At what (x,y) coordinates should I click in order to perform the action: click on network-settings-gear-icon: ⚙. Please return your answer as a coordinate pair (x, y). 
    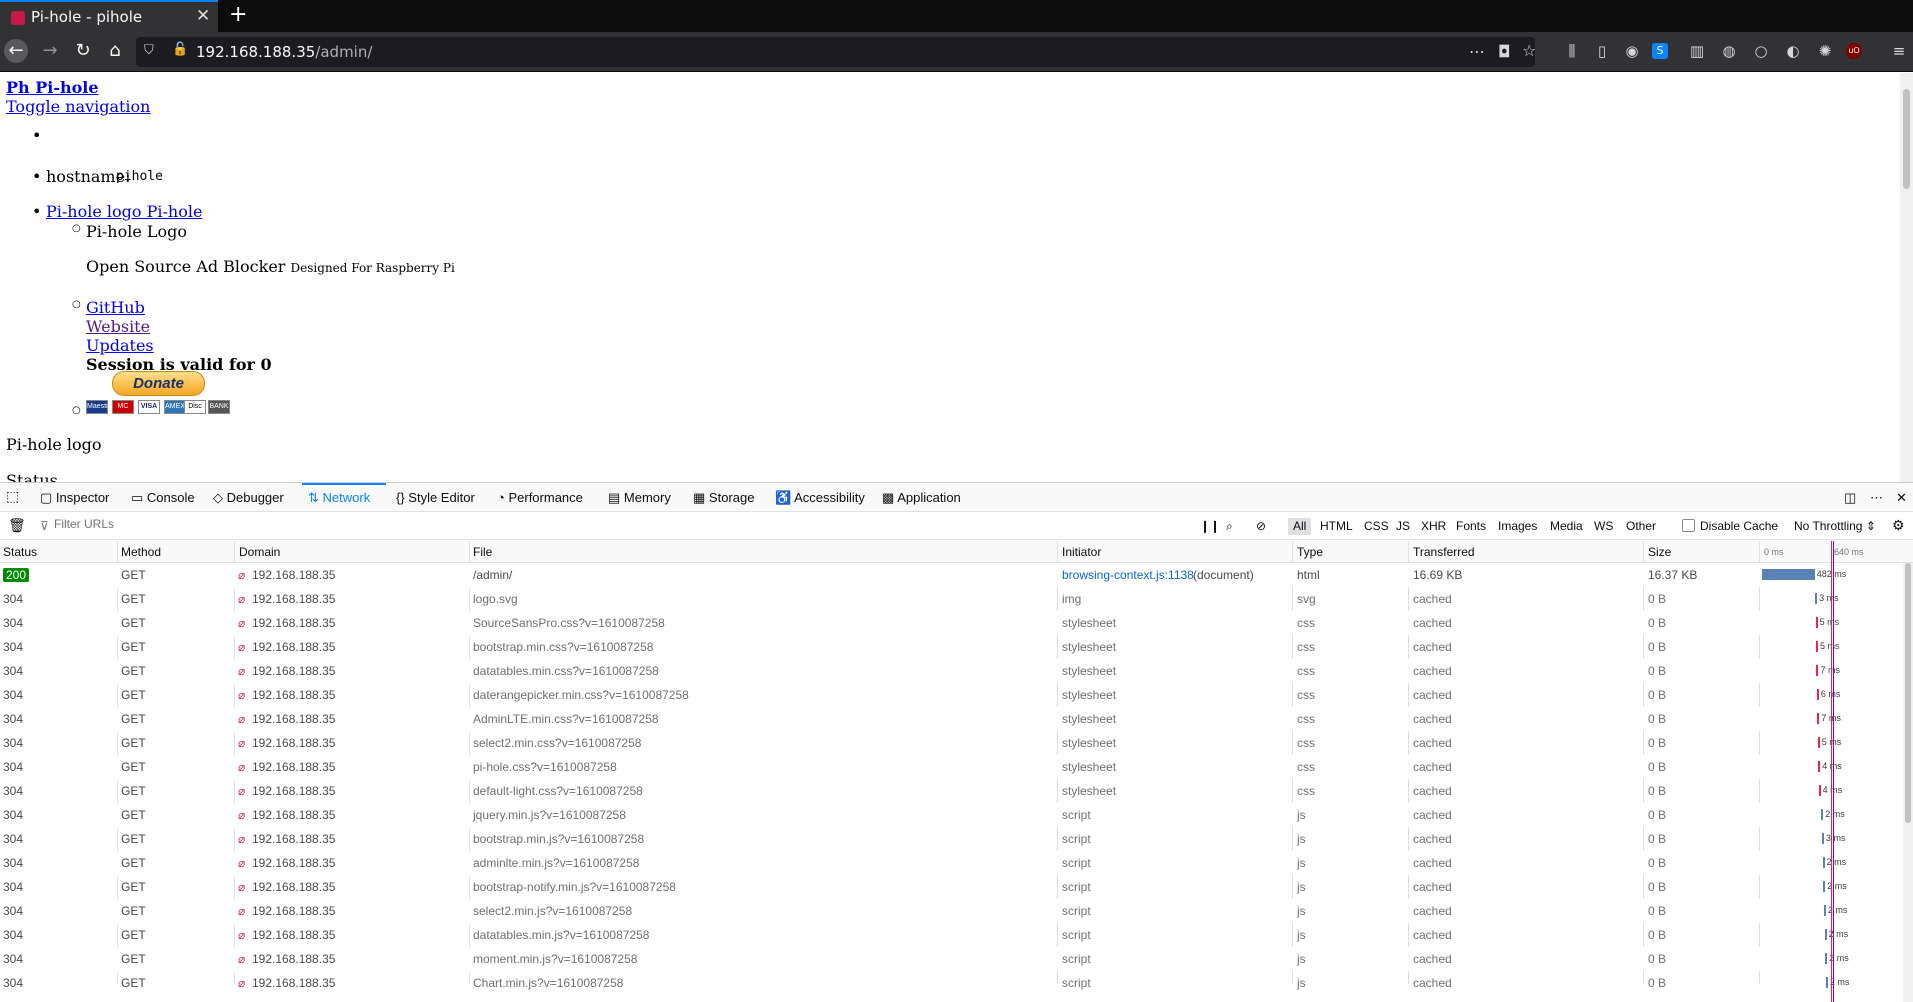
    Looking at the image, I should click on (1898, 525).